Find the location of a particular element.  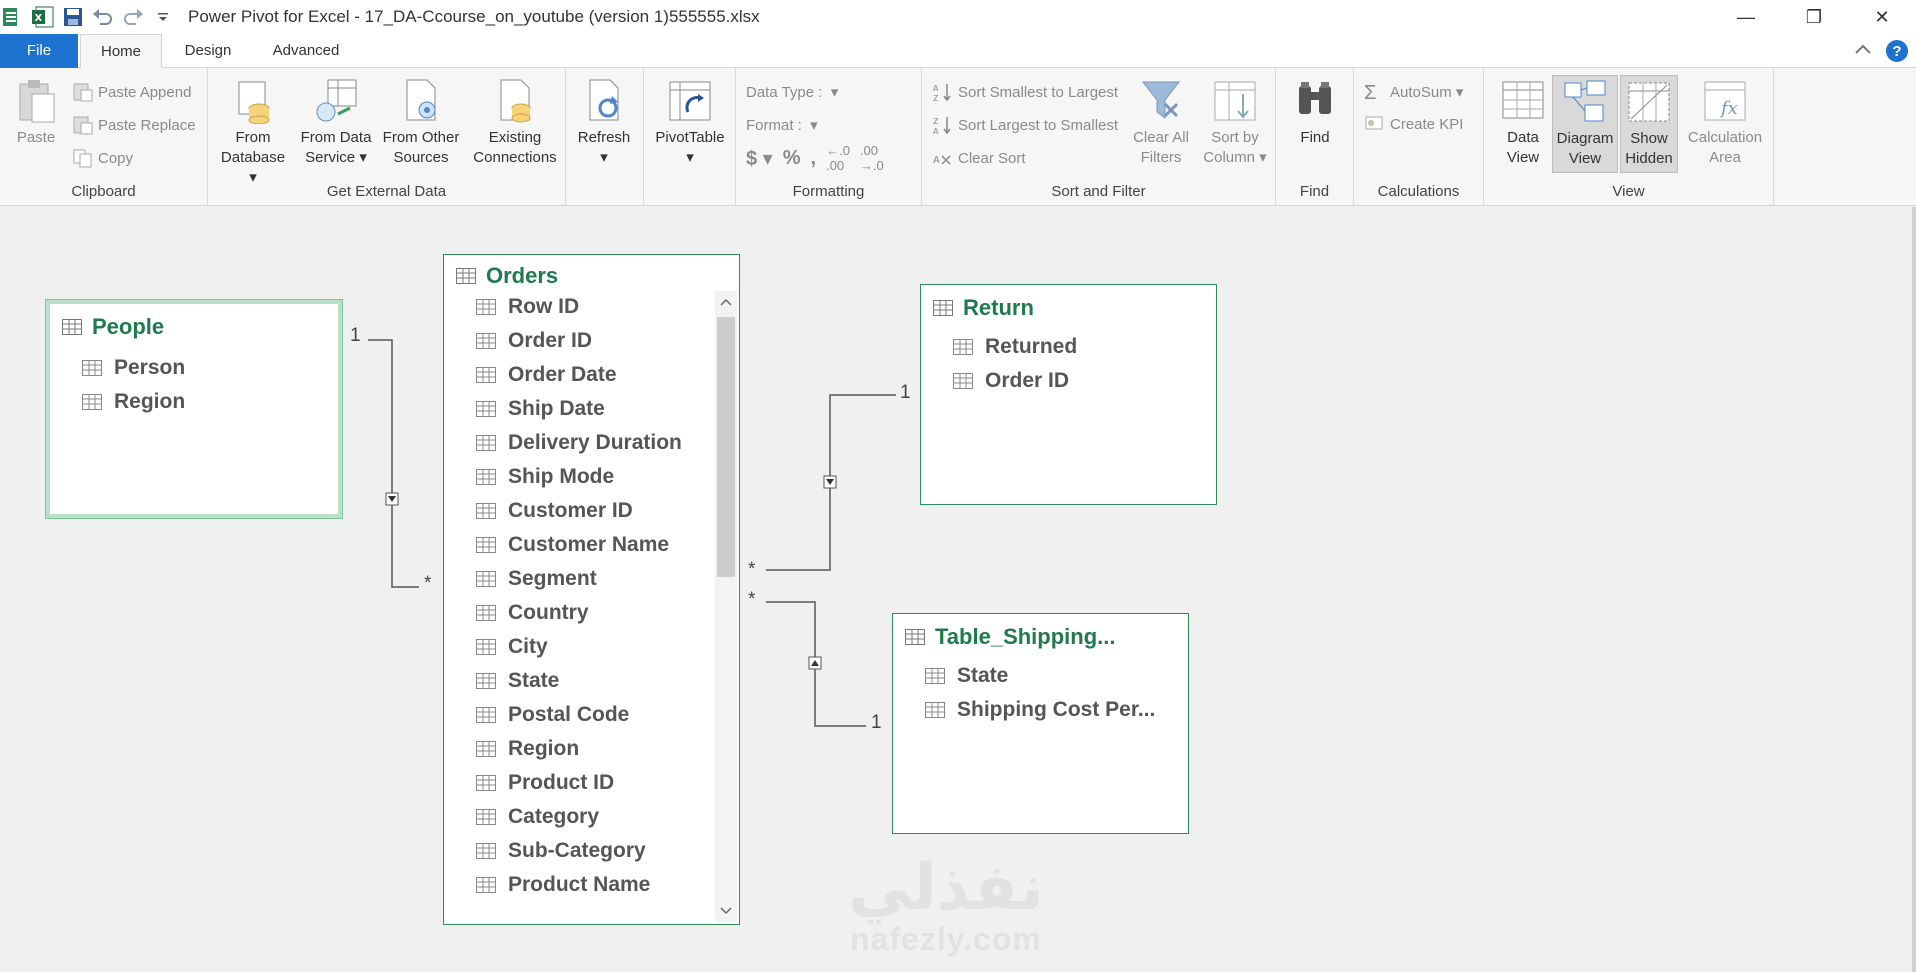

data-view-button: Data View is located at coordinates (1523, 123).